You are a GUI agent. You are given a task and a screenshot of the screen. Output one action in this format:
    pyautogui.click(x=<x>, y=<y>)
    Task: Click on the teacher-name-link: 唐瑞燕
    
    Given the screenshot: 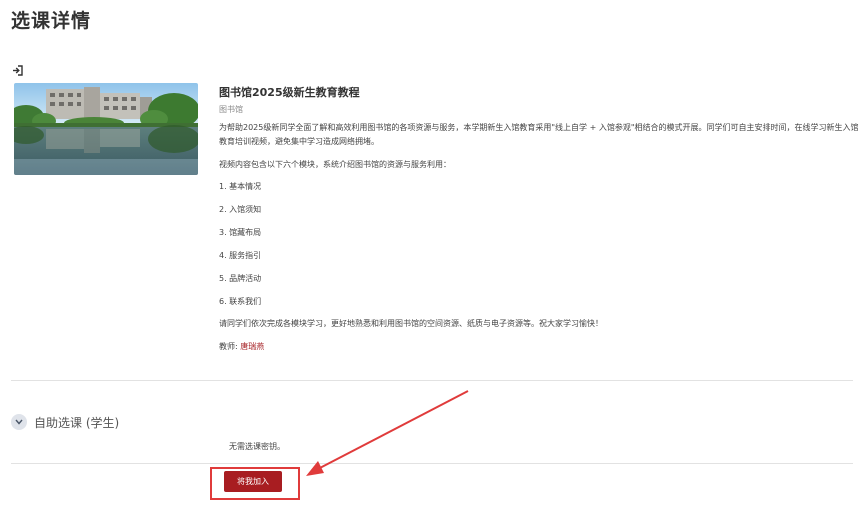 What is the action you would take?
    pyautogui.click(x=252, y=346)
    